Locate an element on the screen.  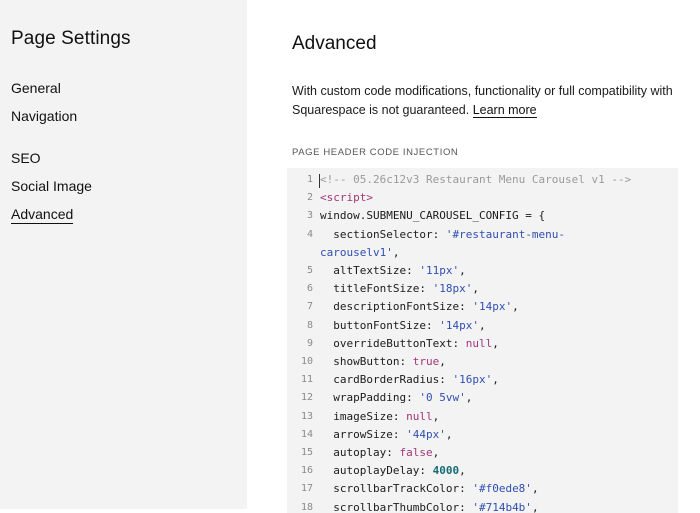
code-line: window.SUBMENU_CAROUSEL_CONFIG = { is located at coordinates (432, 215).